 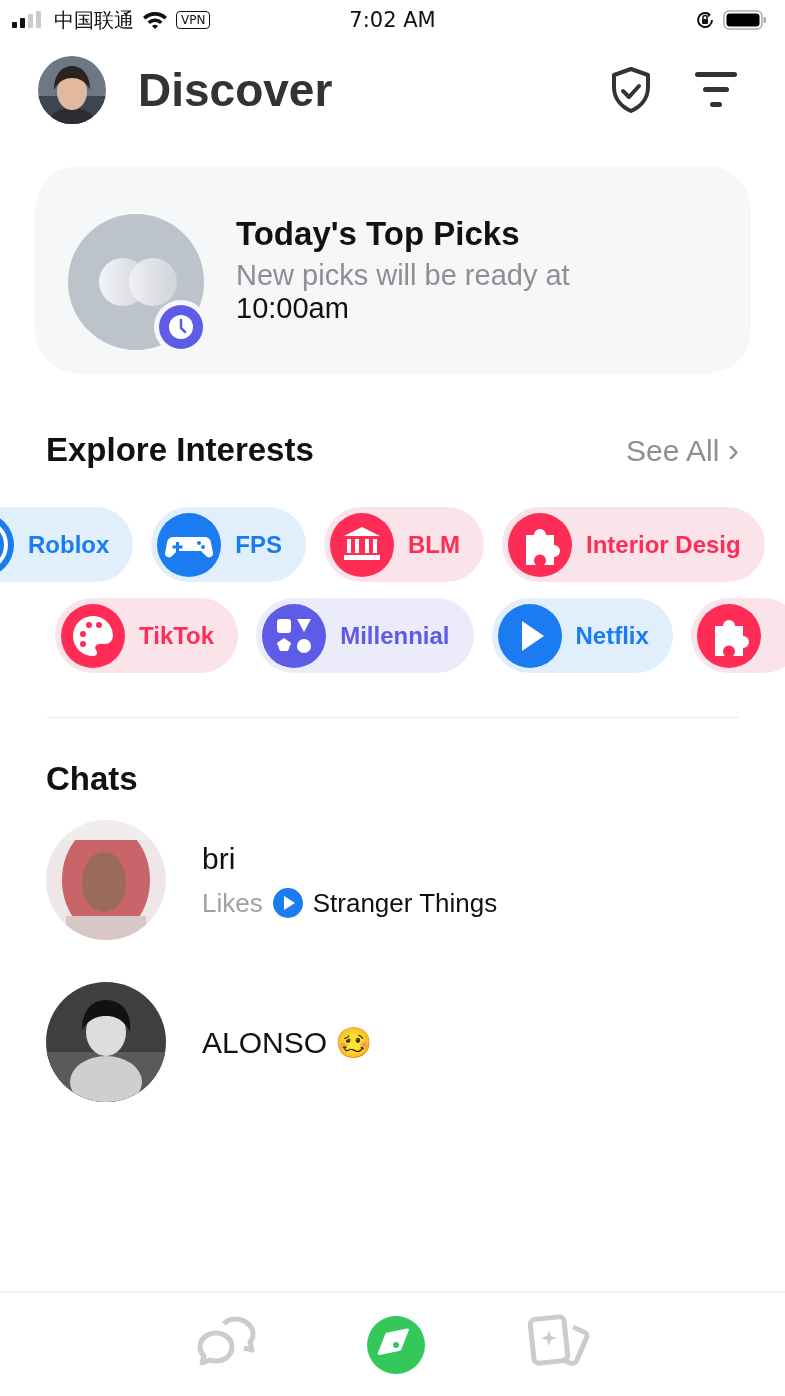 What do you see at coordinates (415, 880) in the screenshot?
I see `chat-row: bri Likes Stranger Things` at bounding box center [415, 880].